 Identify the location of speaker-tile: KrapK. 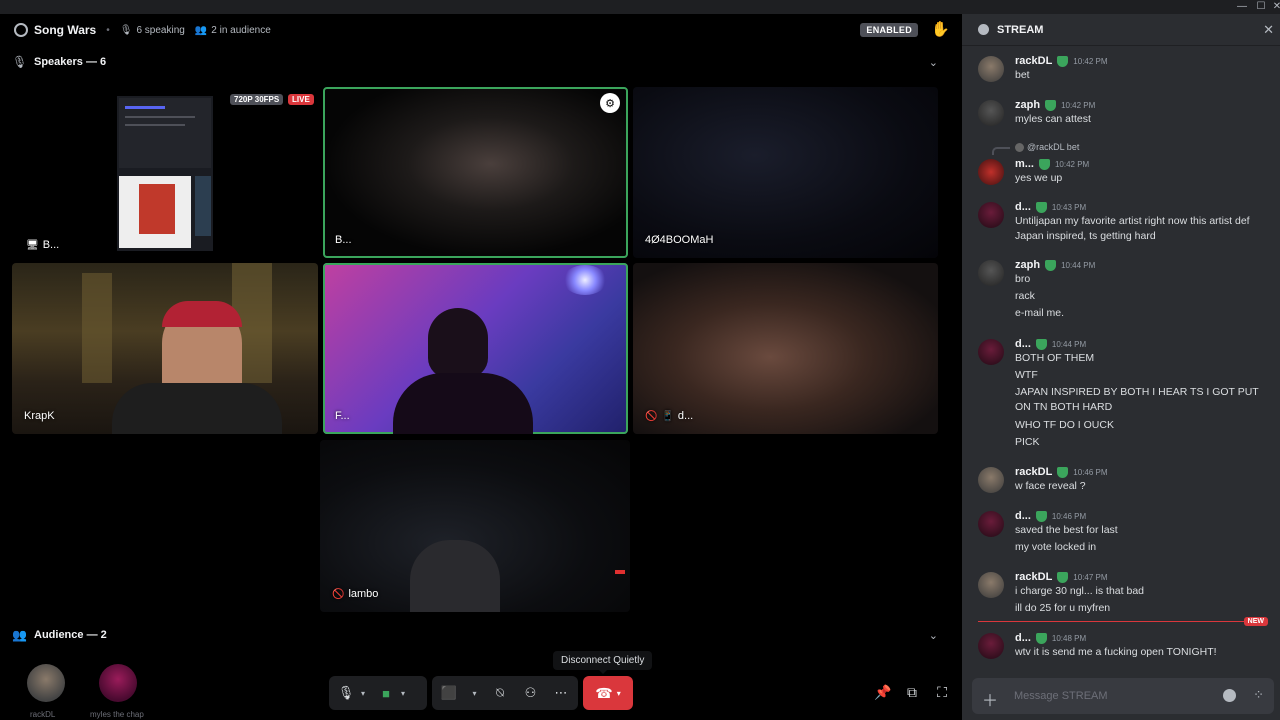
(165, 348).